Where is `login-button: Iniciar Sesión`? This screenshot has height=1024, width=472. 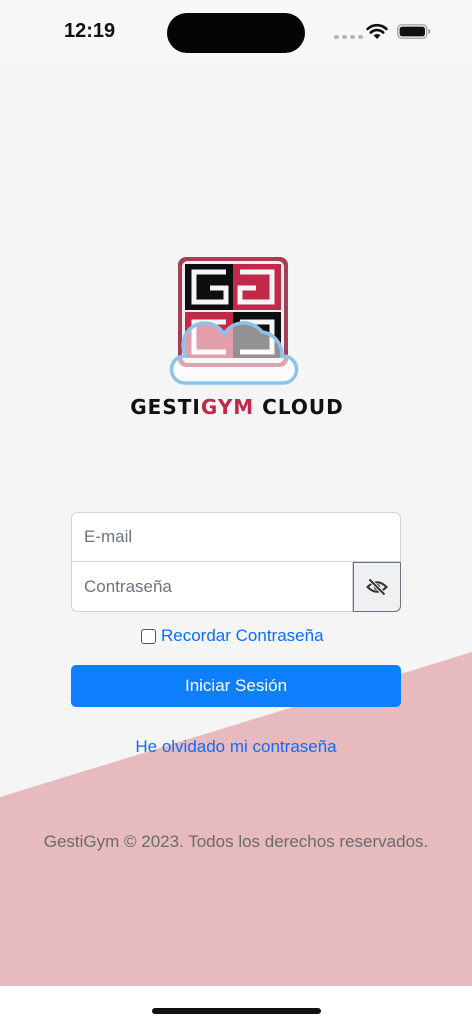
login-button: Iniciar Sesión is located at coordinates (236, 686).